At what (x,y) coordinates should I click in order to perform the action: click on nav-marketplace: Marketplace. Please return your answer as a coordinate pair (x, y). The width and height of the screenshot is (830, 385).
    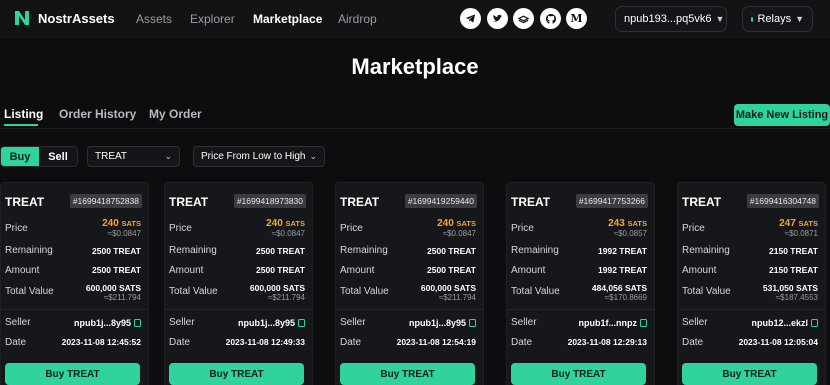
    Looking at the image, I should click on (287, 19).